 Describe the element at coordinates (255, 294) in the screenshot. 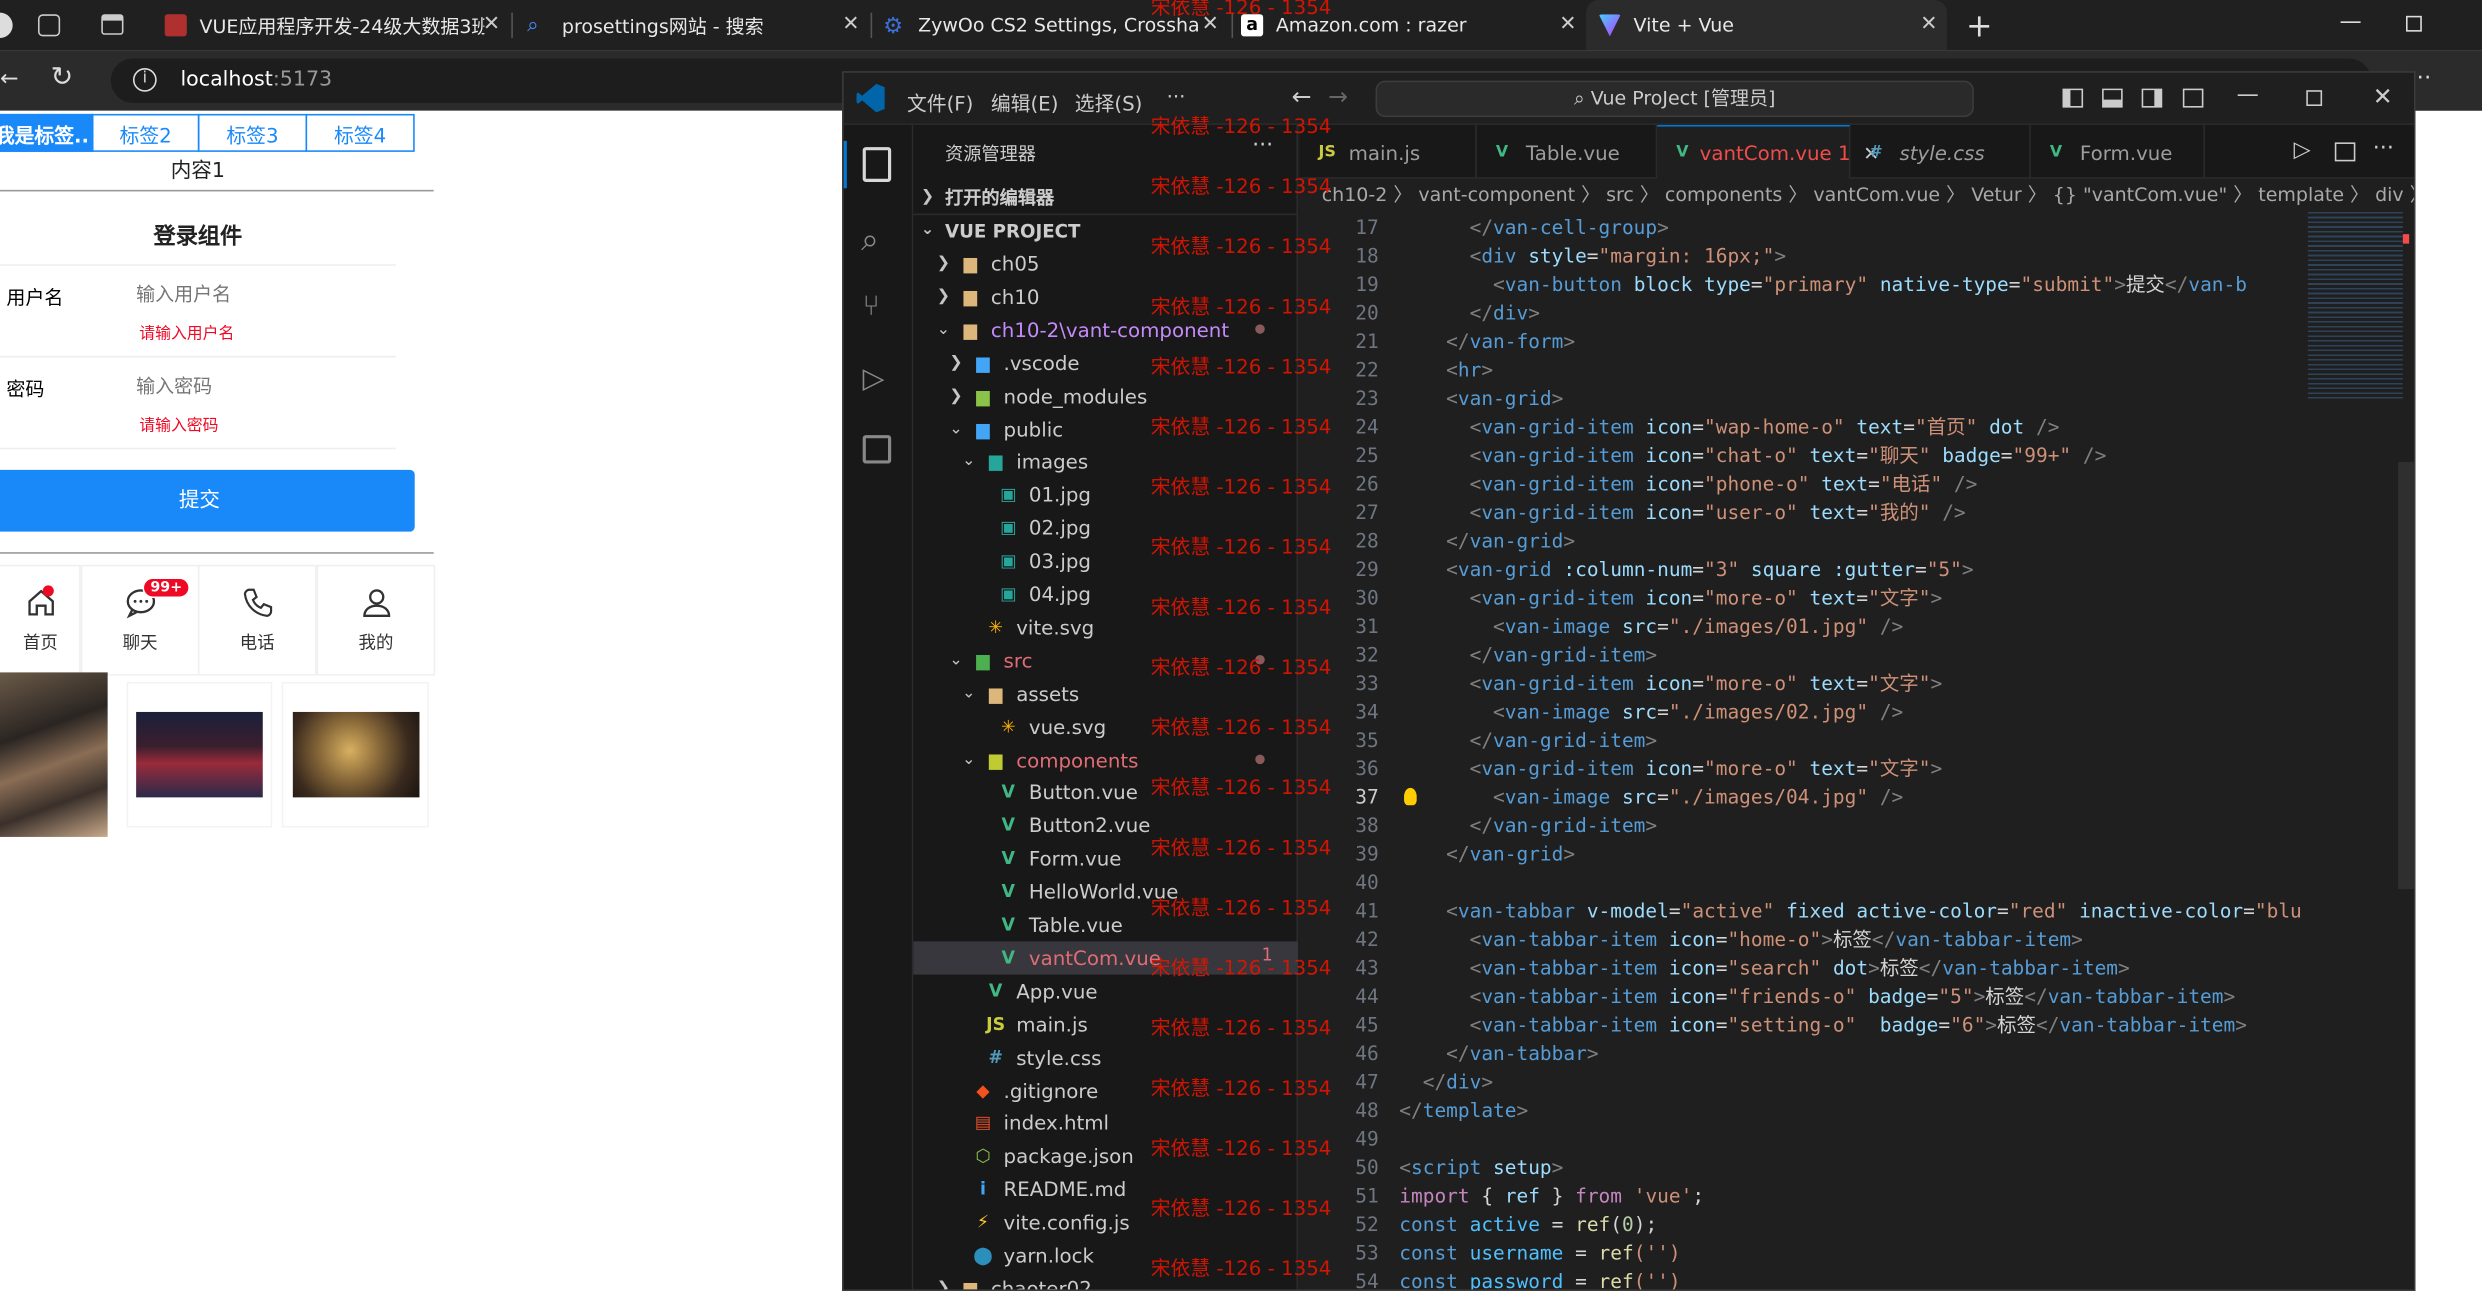

I see `username-input` at that location.